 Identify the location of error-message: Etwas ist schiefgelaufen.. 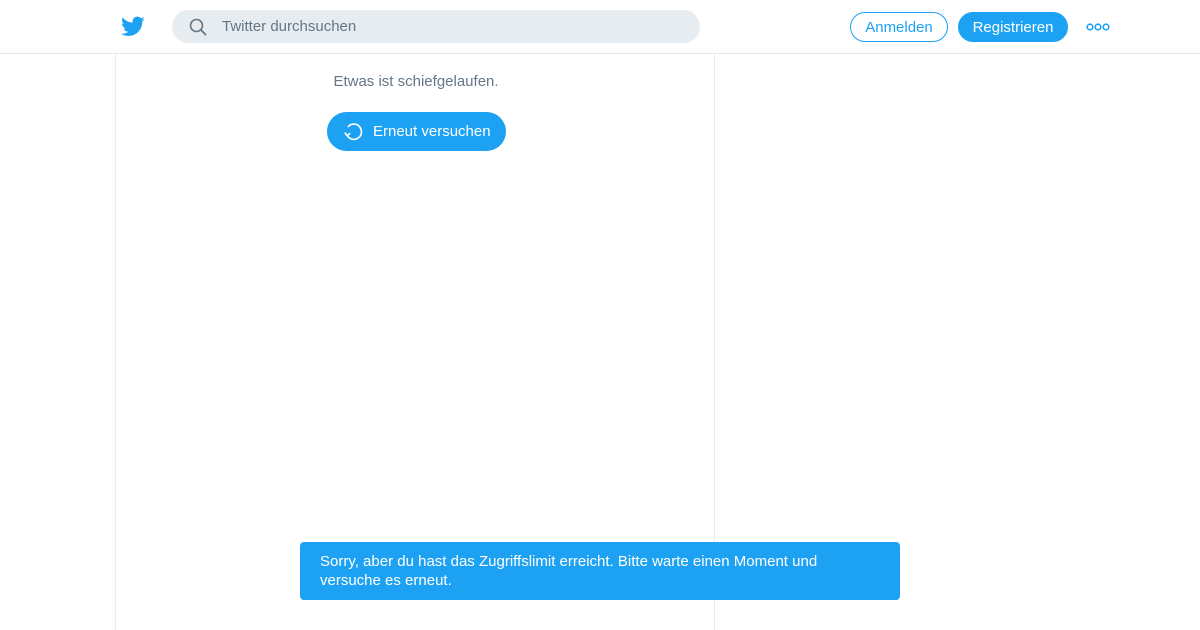
(416, 81).